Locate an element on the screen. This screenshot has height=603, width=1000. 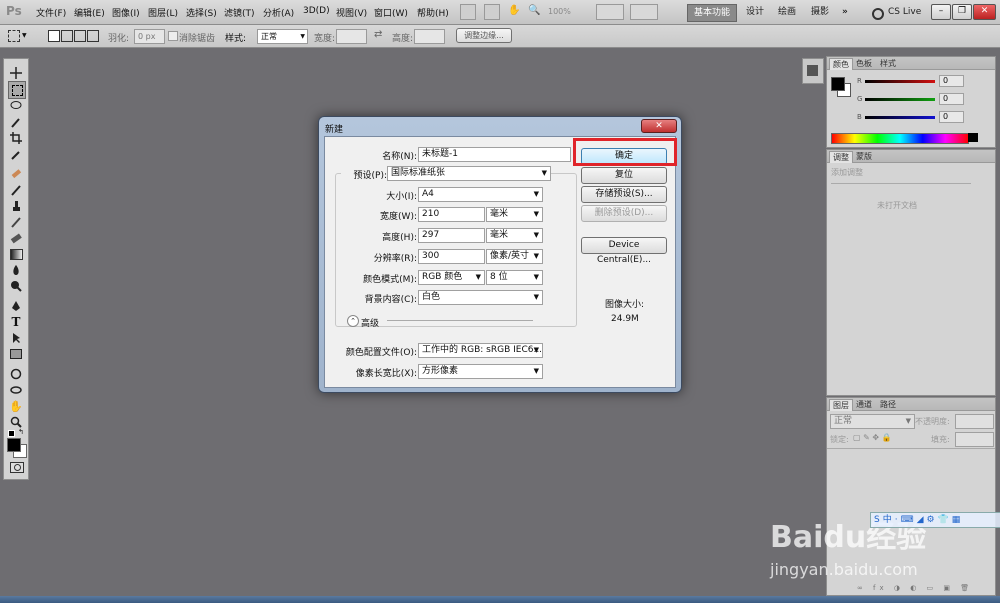
history-brush-icon is located at coordinates (16, 222).